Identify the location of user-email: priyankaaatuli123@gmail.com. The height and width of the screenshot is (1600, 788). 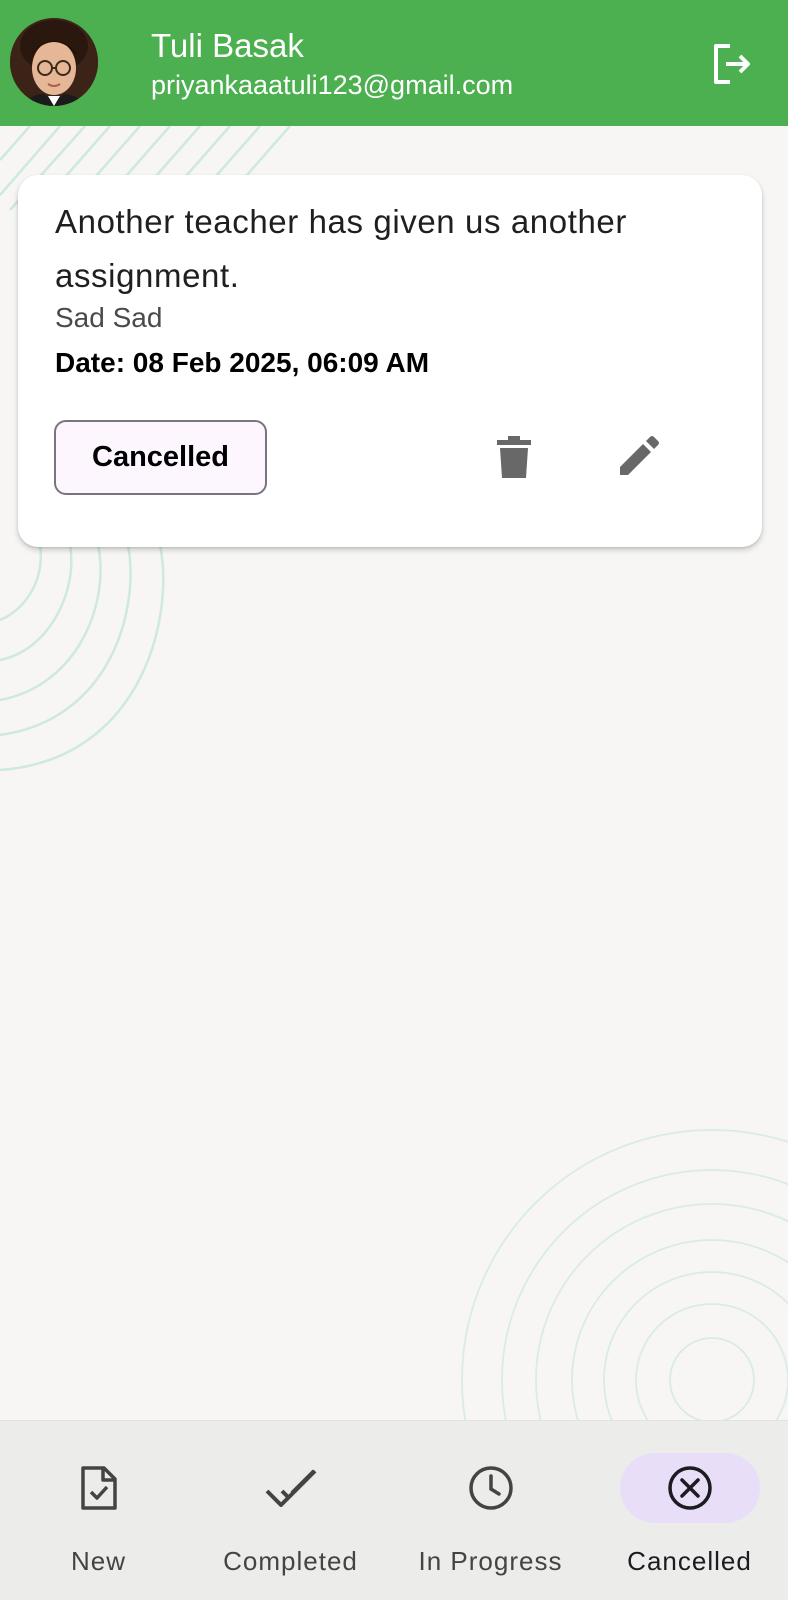
(332, 85).